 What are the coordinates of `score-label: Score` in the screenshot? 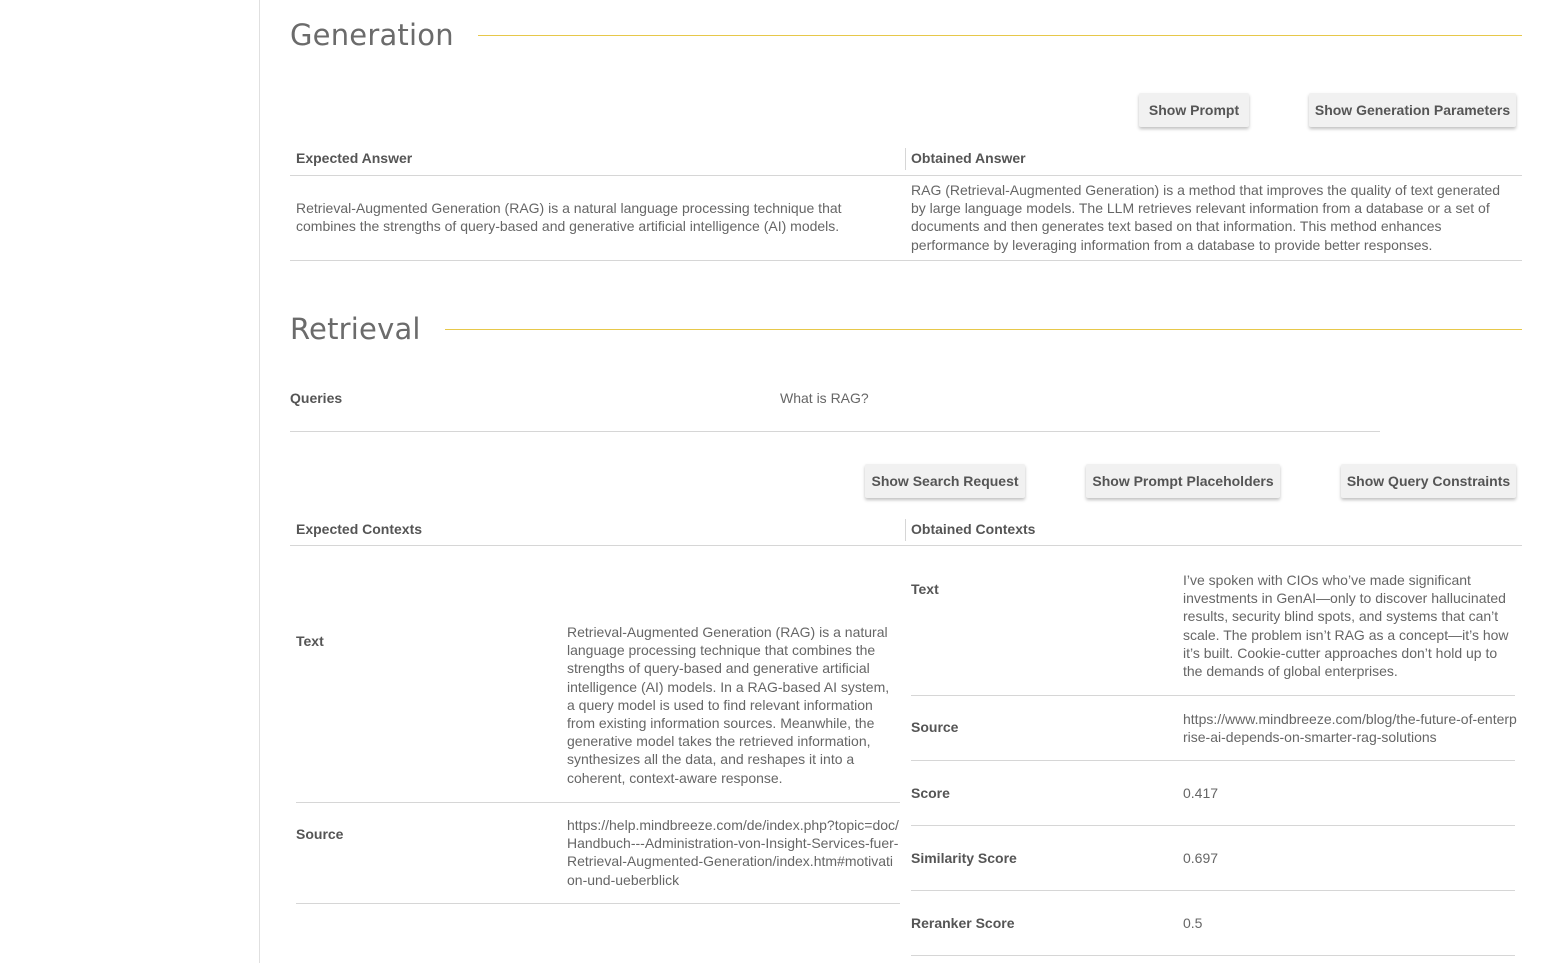 It's located at (930, 793).